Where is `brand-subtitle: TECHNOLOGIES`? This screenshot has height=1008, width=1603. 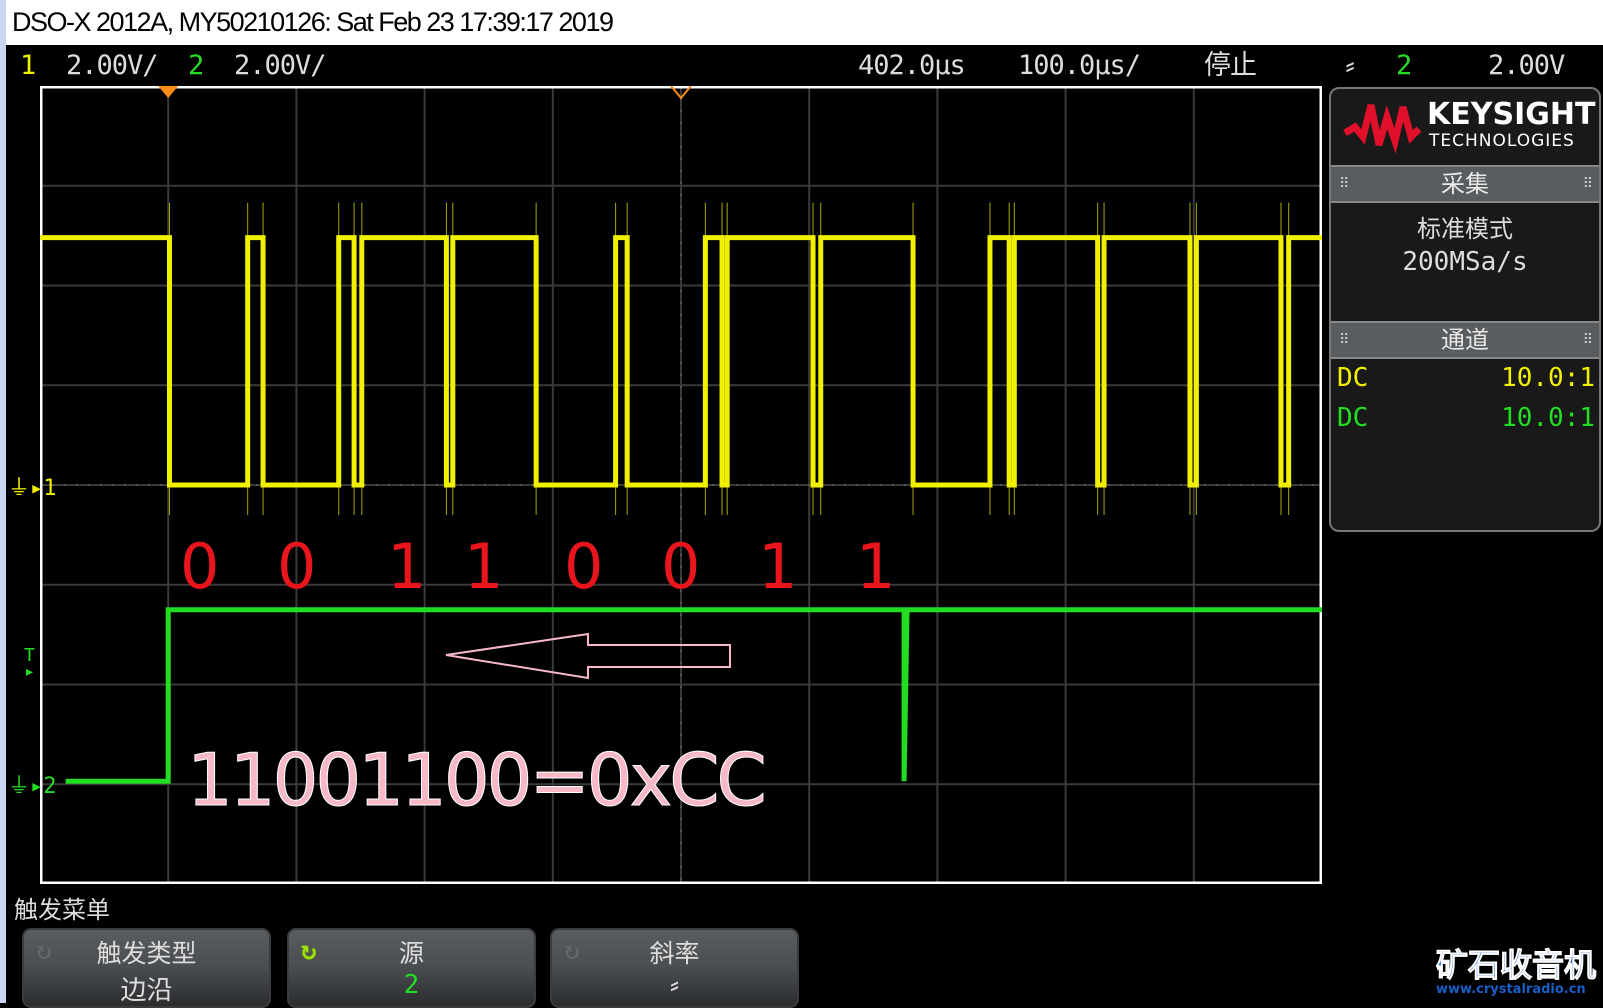 brand-subtitle: TECHNOLOGIES is located at coordinates (1502, 141).